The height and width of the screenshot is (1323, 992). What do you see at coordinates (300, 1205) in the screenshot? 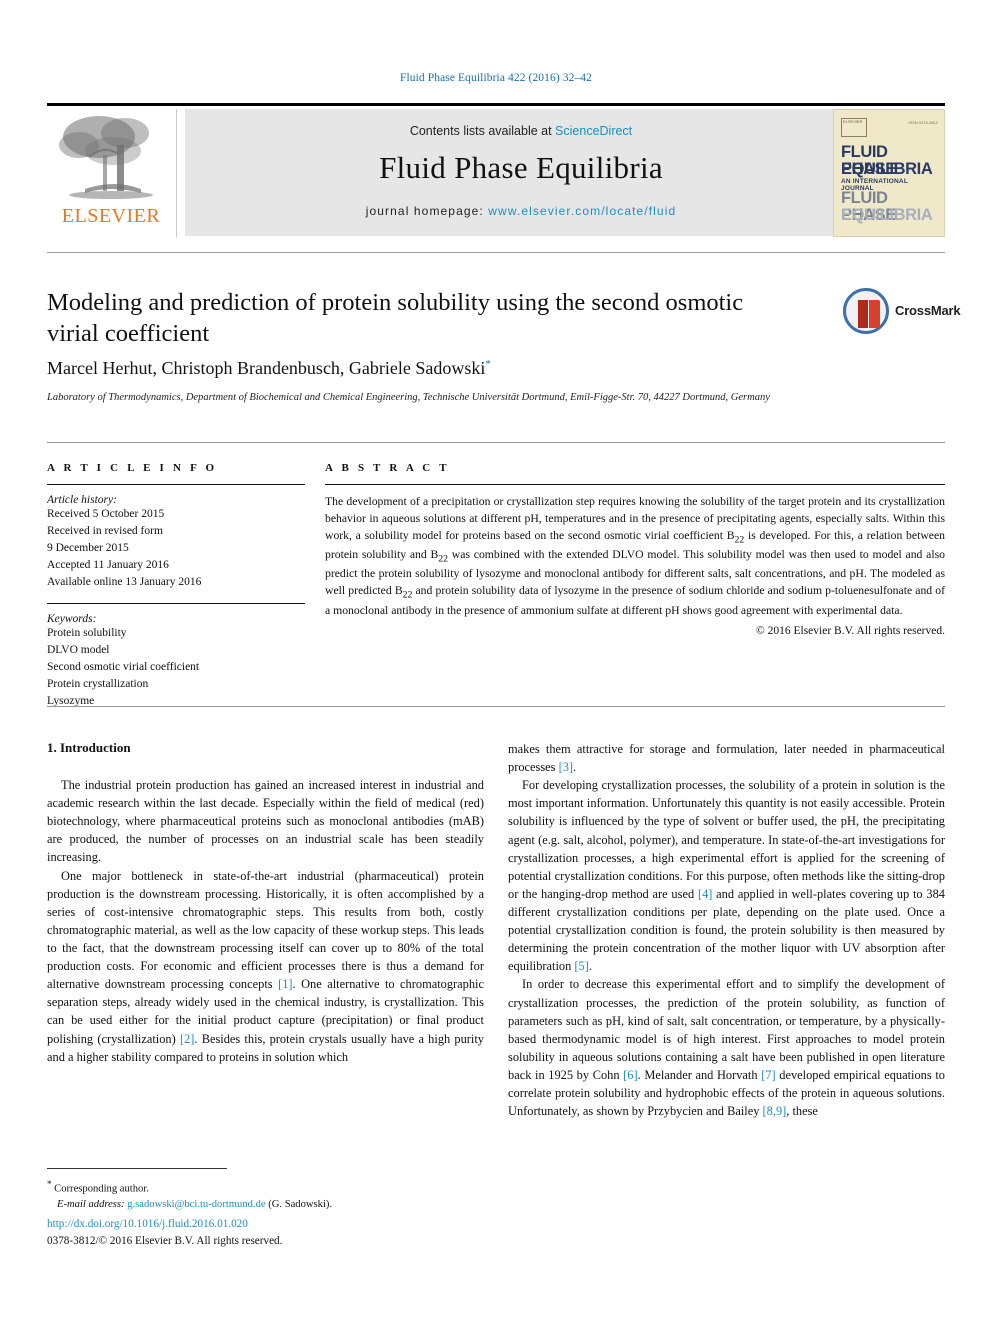
I see `email-owner: (G. Sadowski).` at bounding box center [300, 1205].